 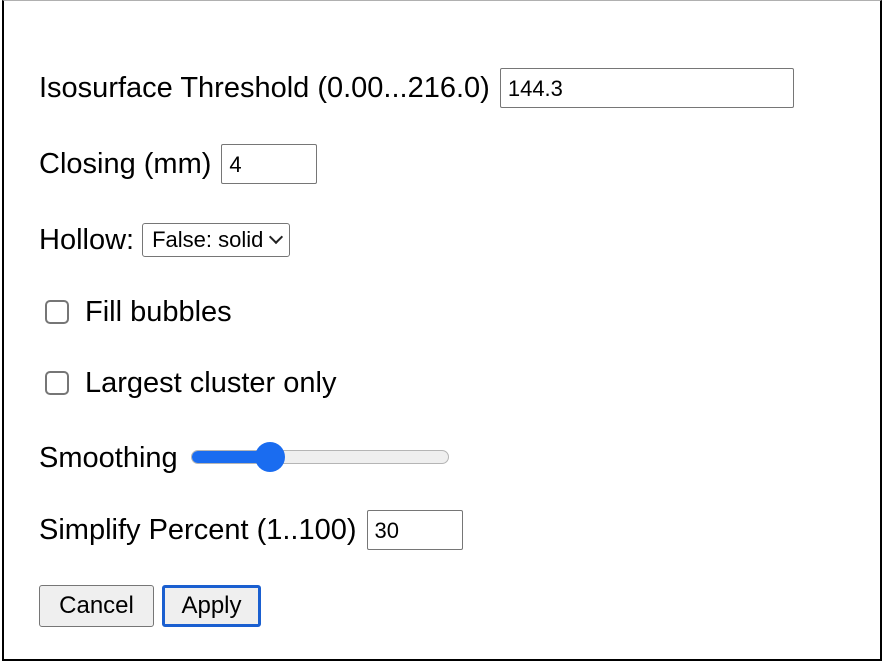 I want to click on closing-row: Closing (mm), so click(x=178, y=164).